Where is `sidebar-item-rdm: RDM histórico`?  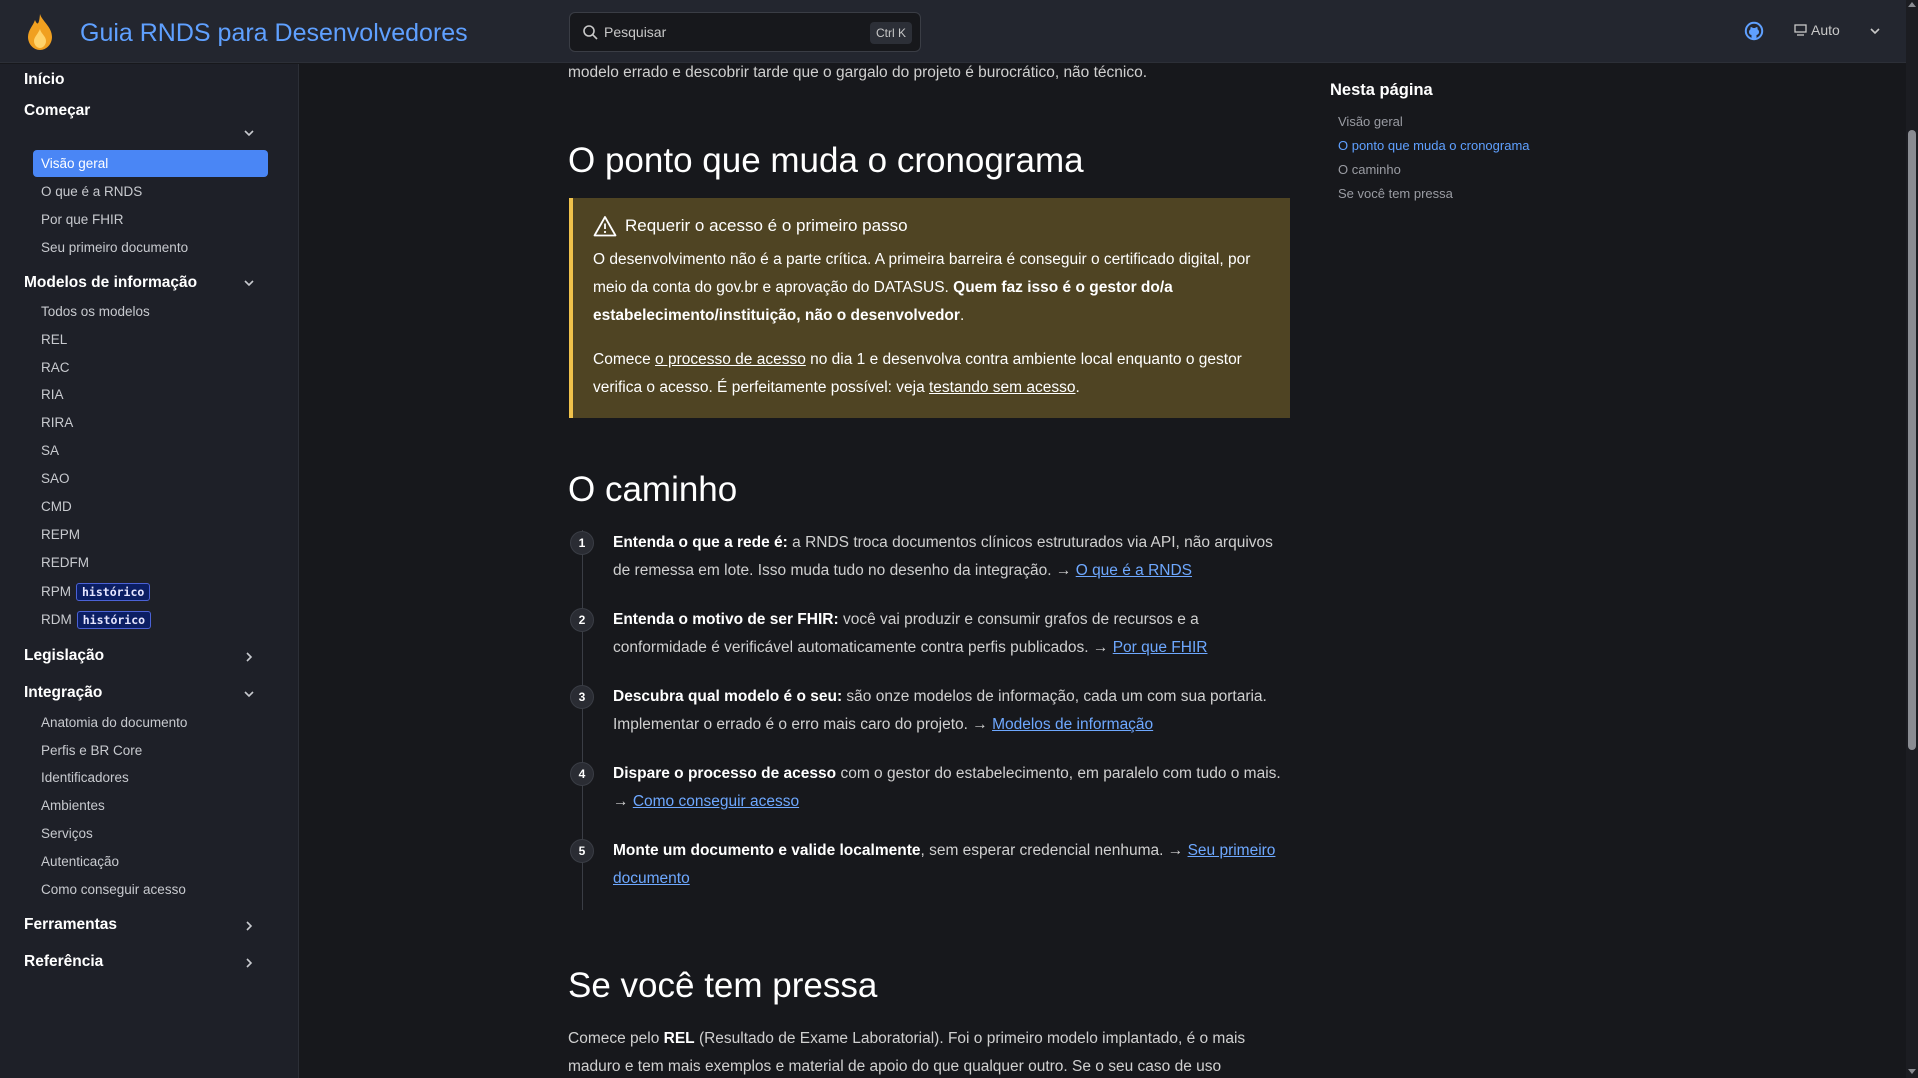 sidebar-item-rdm: RDM histórico is located at coordinates (150, 619).